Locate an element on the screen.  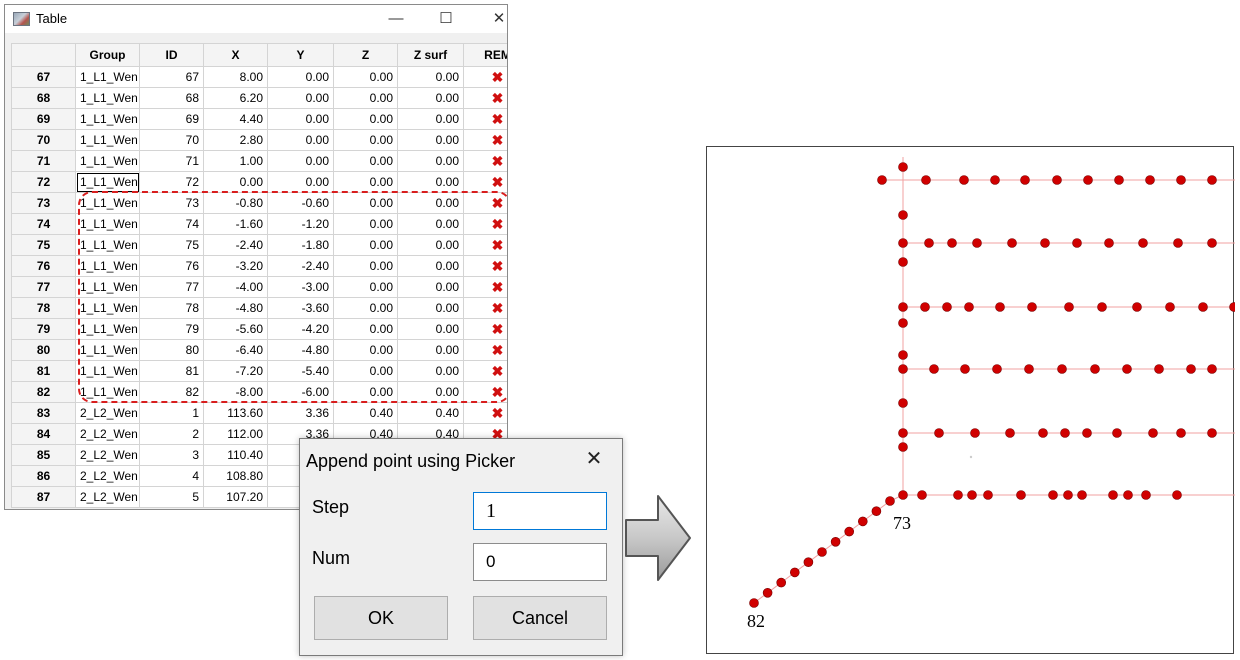
column-header-x: X is located at coordinates (235, 55).